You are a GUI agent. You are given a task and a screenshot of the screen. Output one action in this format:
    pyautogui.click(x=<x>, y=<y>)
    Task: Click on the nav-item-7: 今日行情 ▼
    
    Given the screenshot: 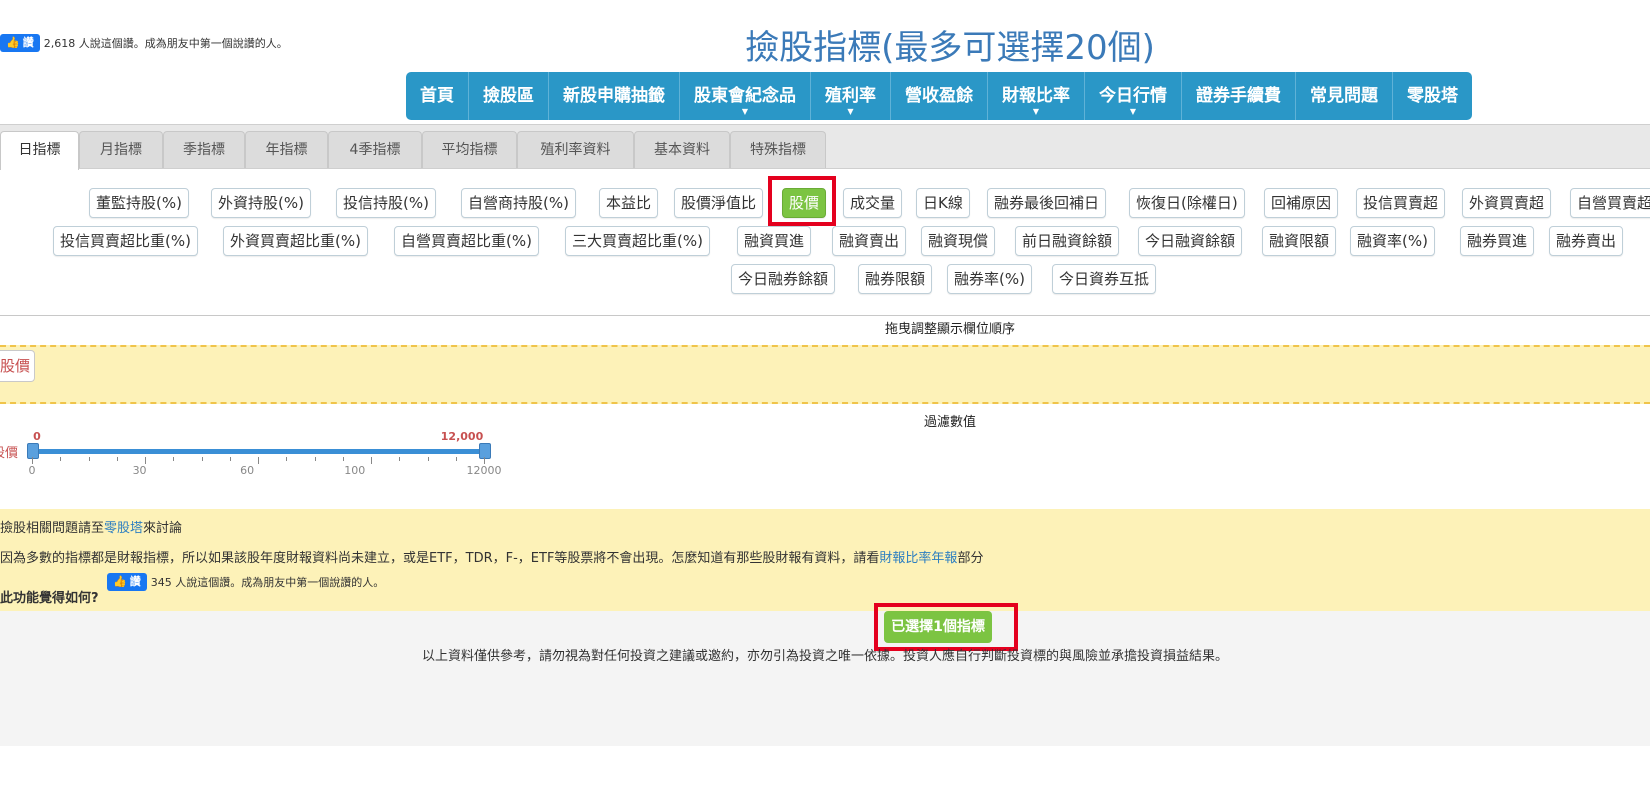 What is the action you would take?
    pyautogui.click(x=1133, y=96)
    